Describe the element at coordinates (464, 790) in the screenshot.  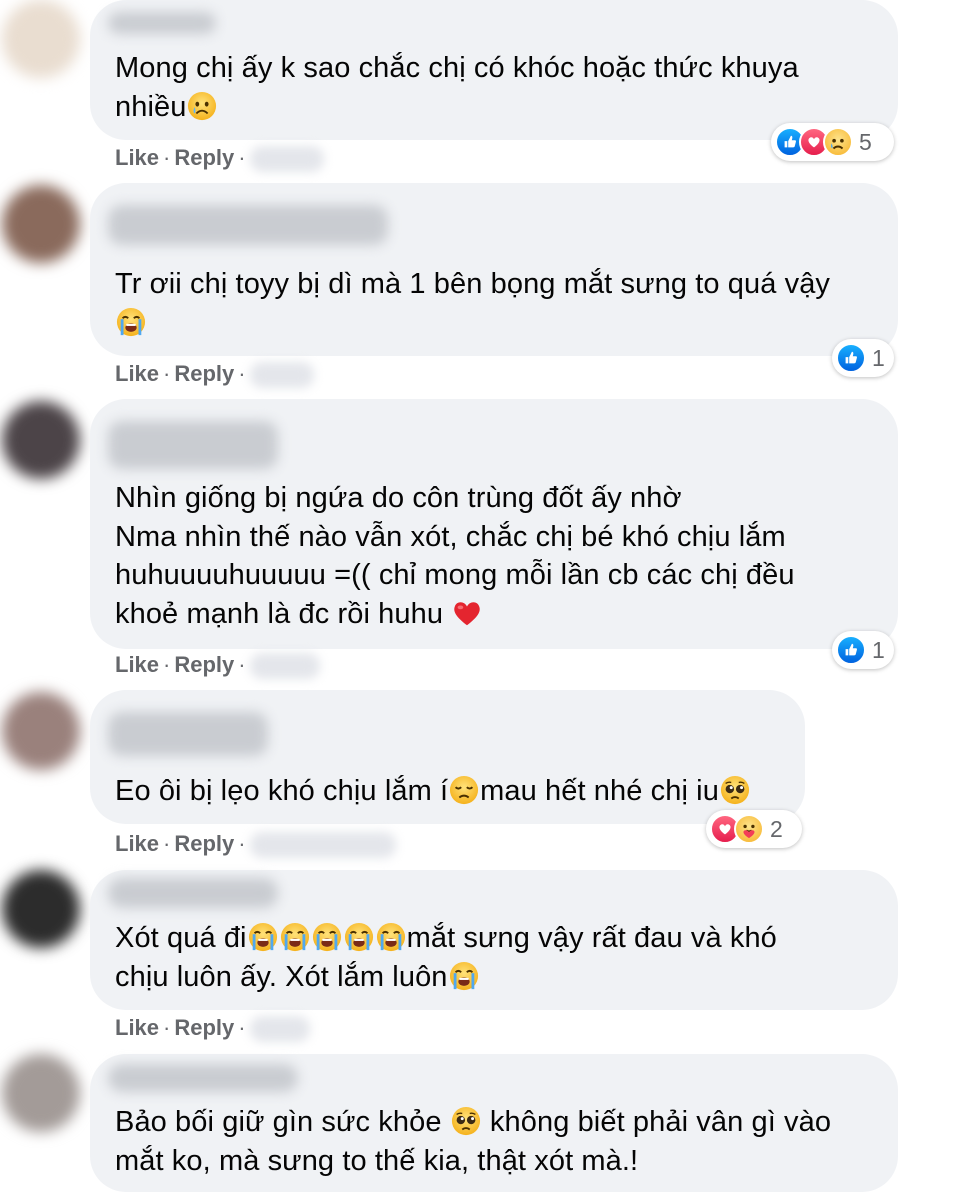
I see `disappointed-face-icon` at that location.